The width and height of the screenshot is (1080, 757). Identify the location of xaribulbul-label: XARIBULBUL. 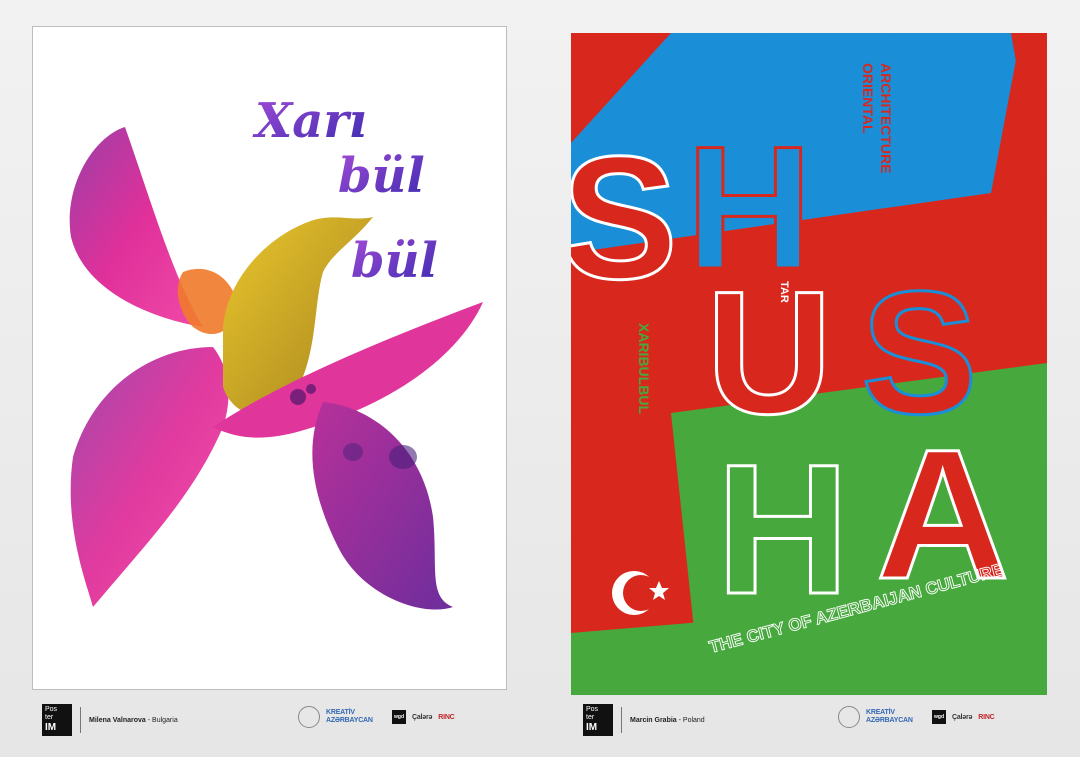
(644, 368).